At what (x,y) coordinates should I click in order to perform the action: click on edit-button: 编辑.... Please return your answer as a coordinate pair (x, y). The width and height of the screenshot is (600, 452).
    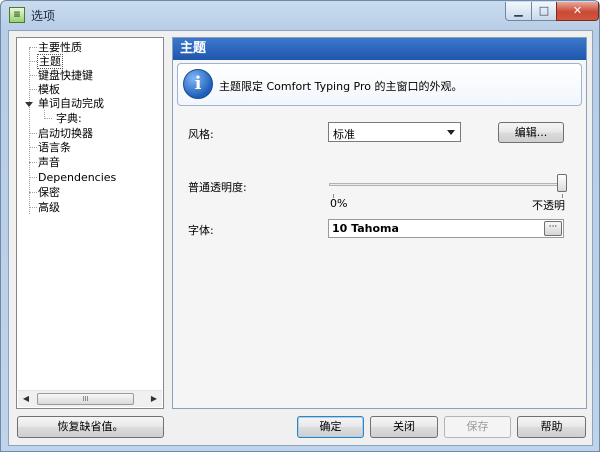
    Looking at the image, I should click on (531, 132).